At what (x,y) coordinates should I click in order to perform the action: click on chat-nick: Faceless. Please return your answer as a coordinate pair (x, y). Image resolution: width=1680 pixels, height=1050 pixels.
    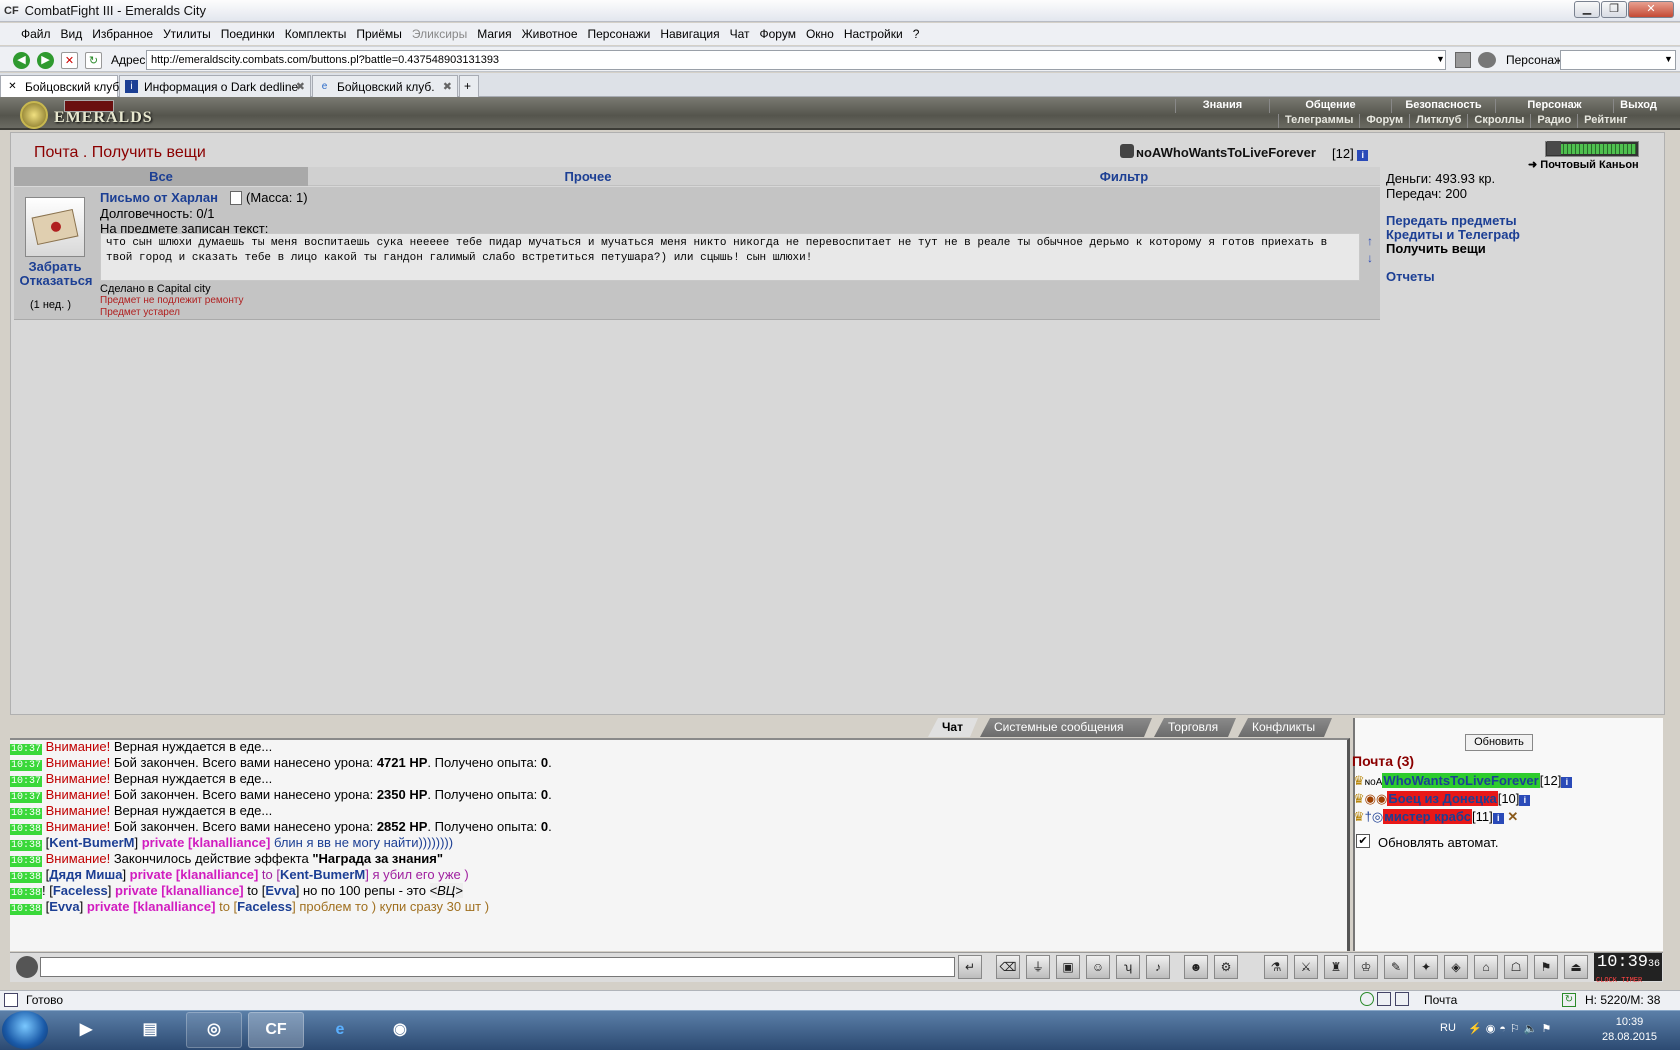
    Looking at the image, I should click on (80, 890).